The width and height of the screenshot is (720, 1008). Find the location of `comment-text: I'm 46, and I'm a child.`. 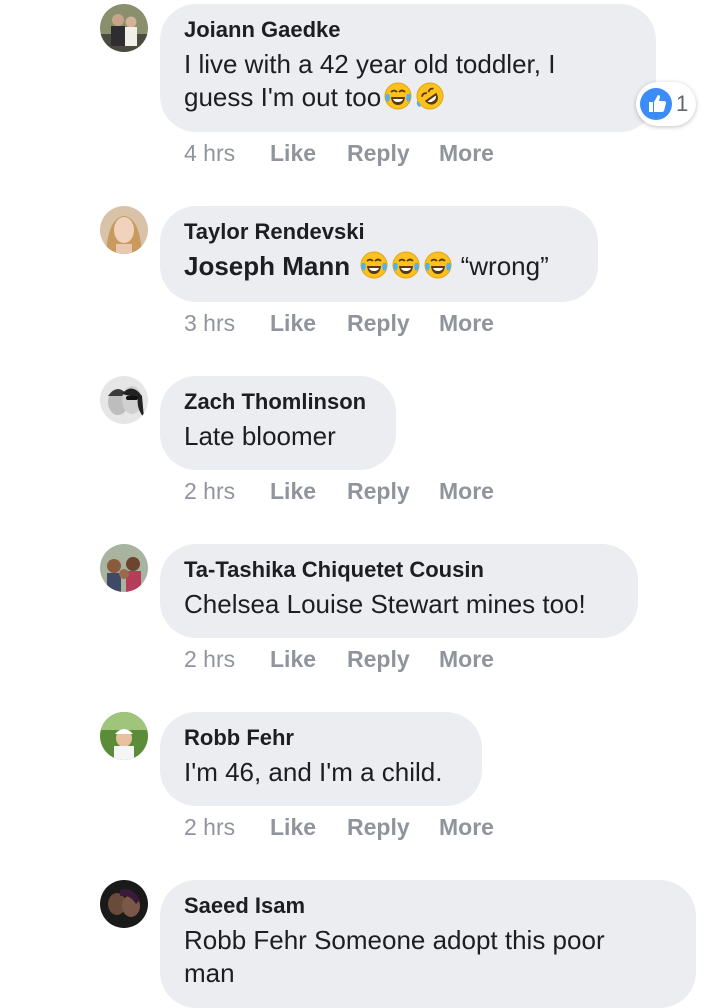

comment-text: I'm 46, and I'm a child. is located at coordinates (313, 772).